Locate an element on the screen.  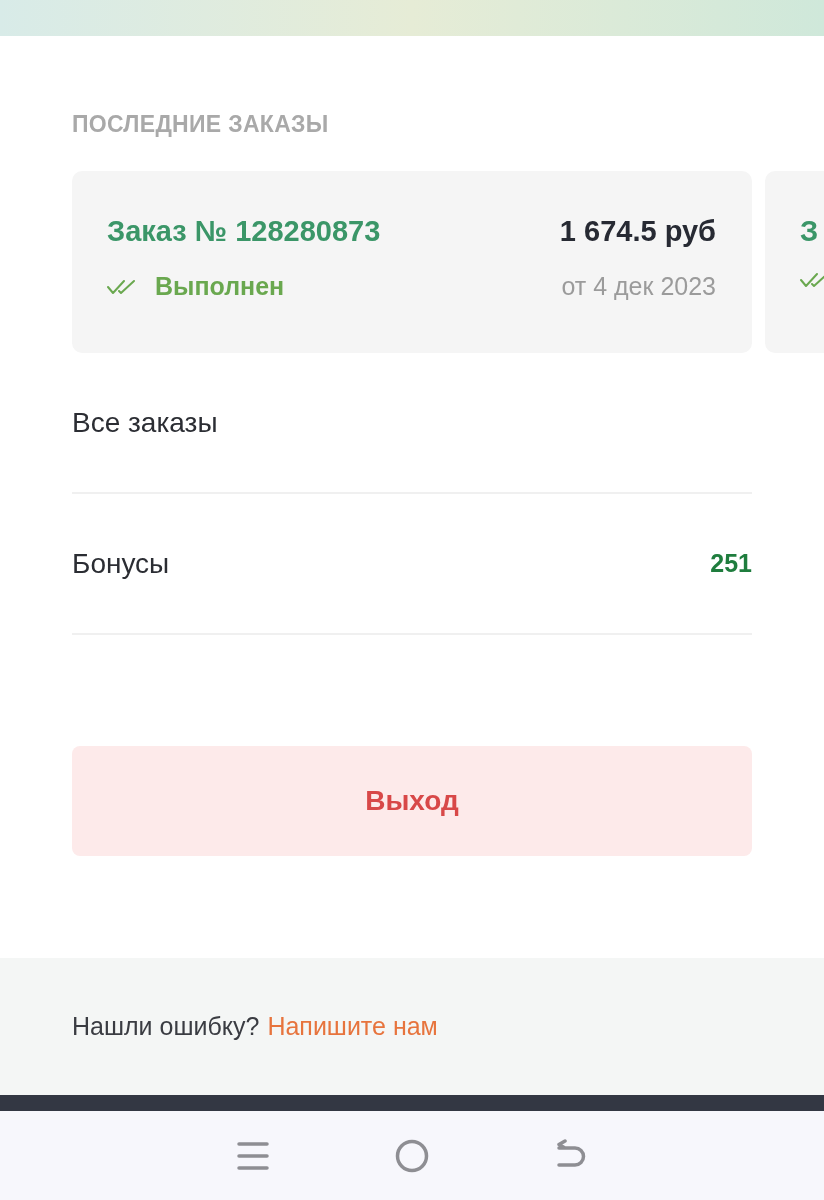
logout-button: Выход is located at coordinates (412, 801).